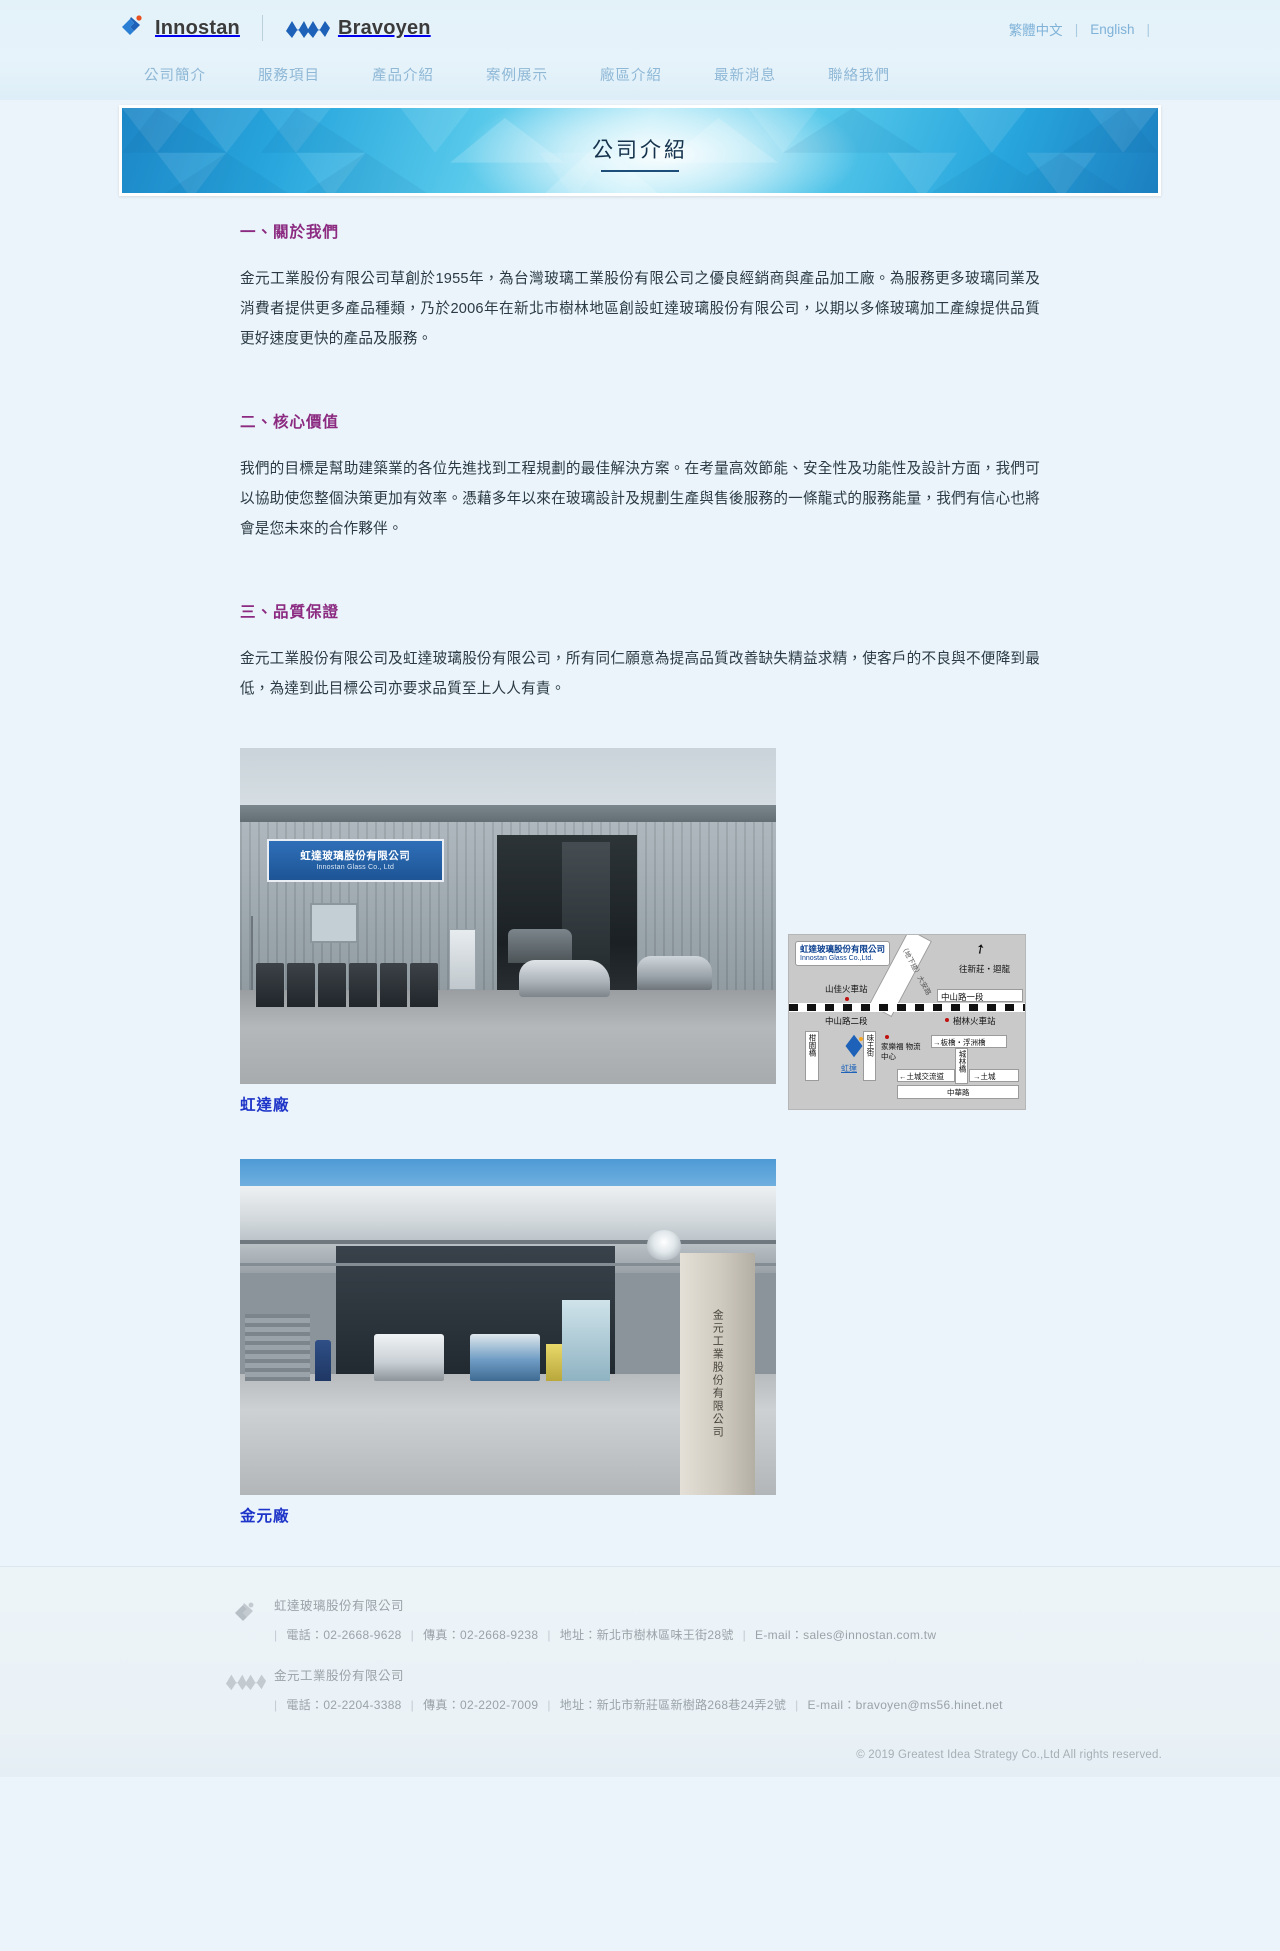 Image resolution: width=1280 pixels, height=1951 pixels. I want to click on footer-email-label-bravoyen: E-mail：, so click(831, 1705).